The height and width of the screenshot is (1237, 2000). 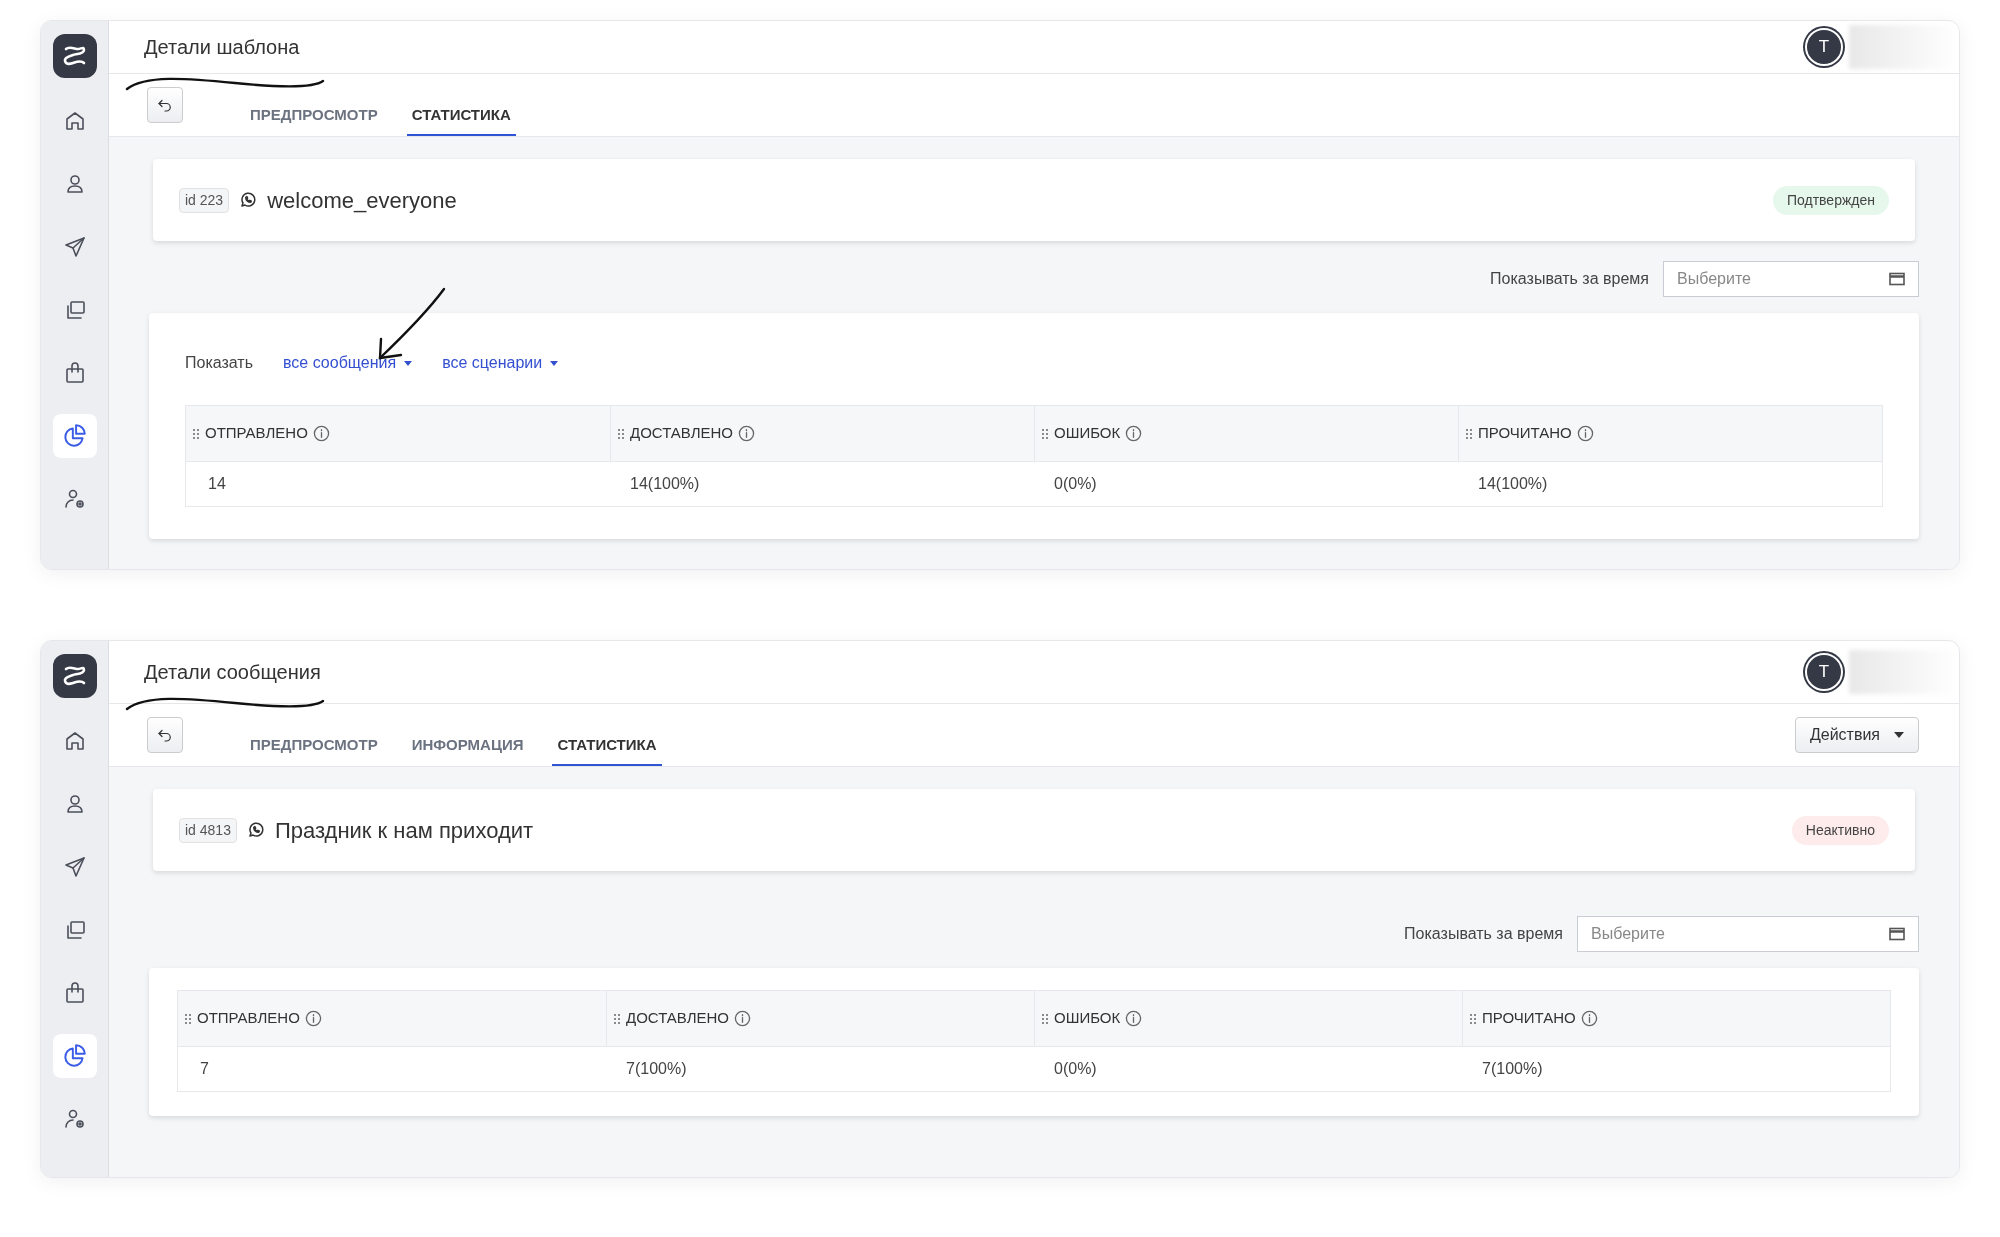 What do you see at coordinates (204, 200) in the screenshot?
I see `id-tag: id 223` at bounding box center [204, 200].